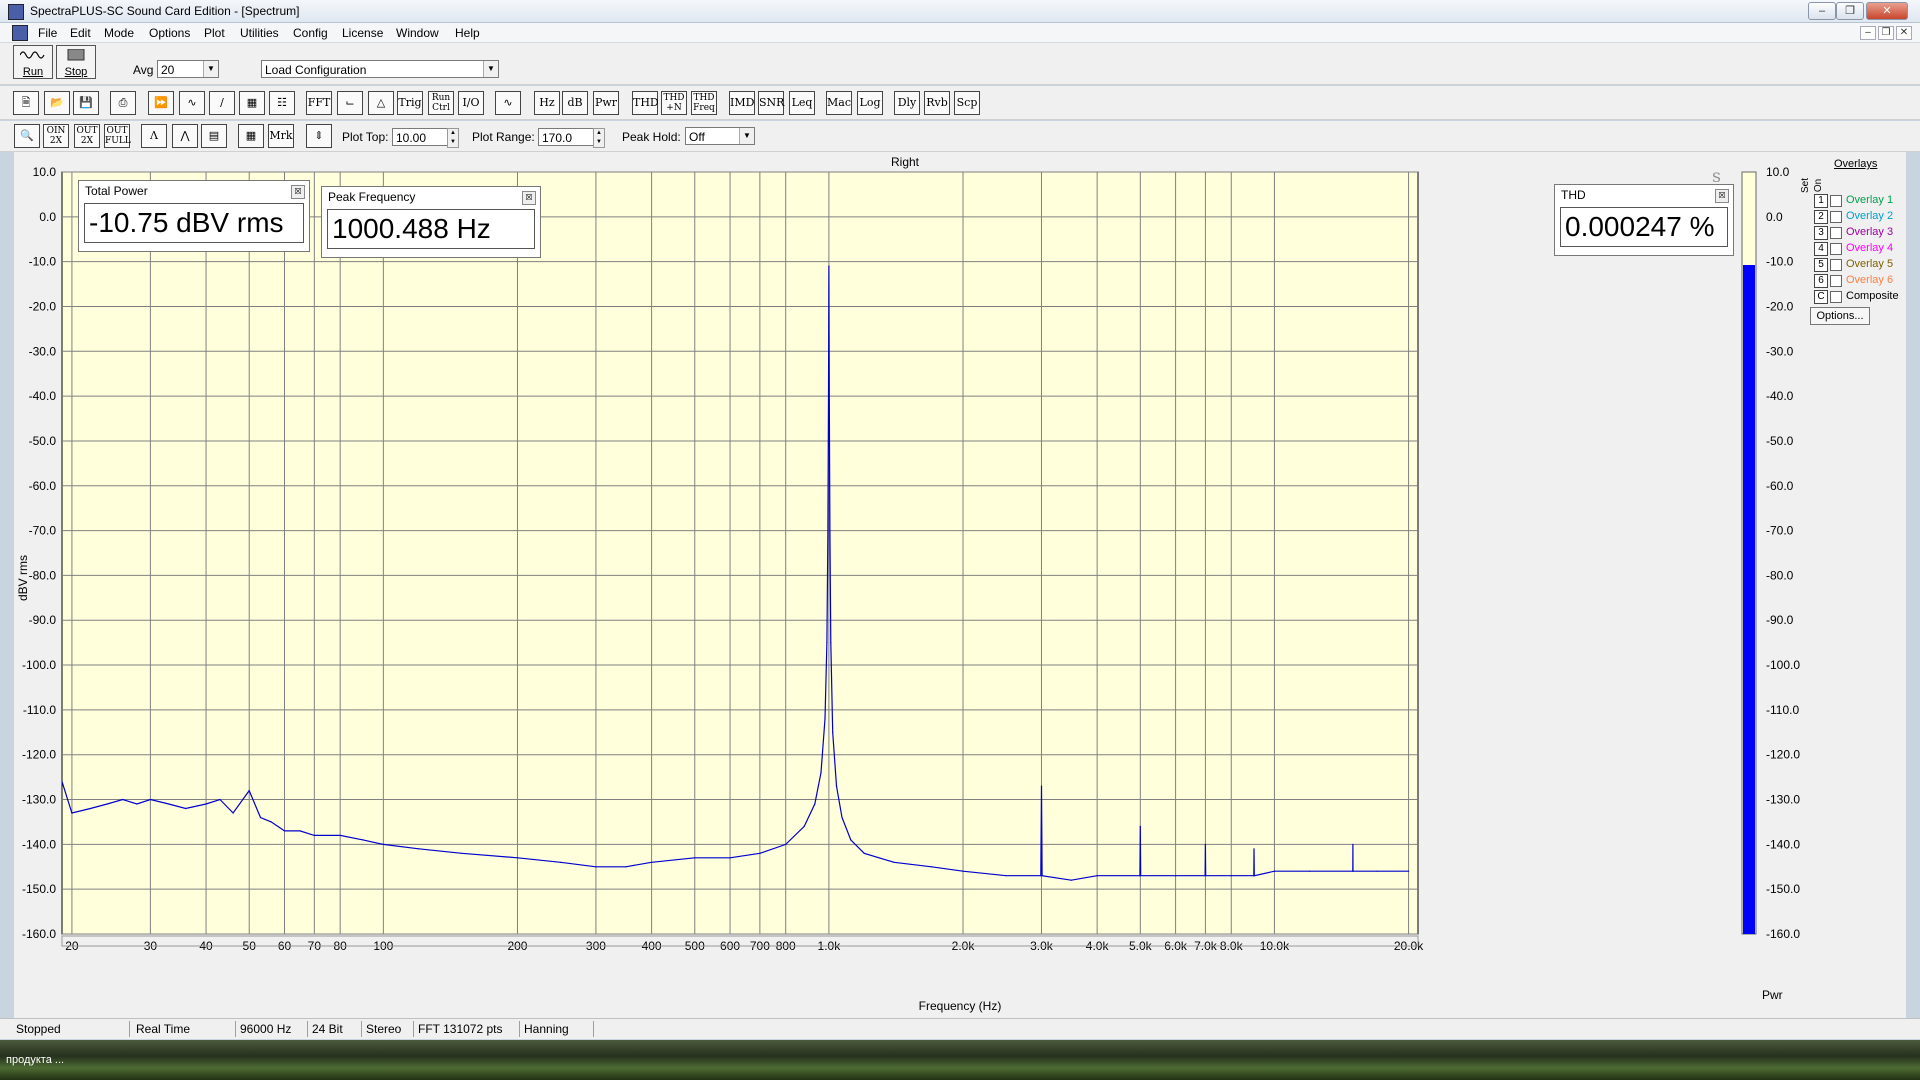 The image size is (1920, 1080). Describe the element at coordinates (43, 262) in the screenshot. I see `y-tick-label: -10.0` at that location.